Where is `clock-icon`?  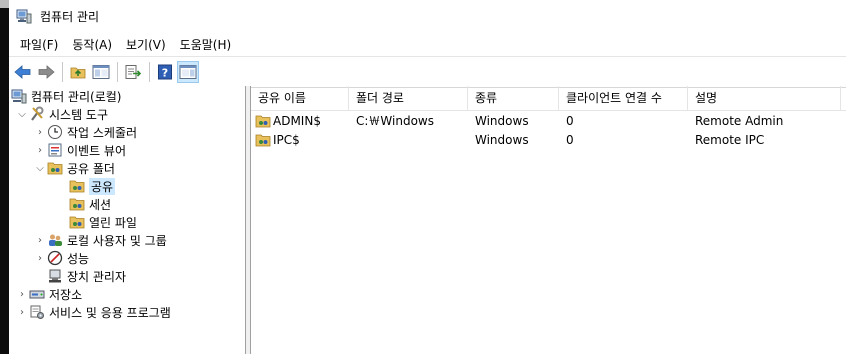 clock-icon is located at coordinates (55, 132).